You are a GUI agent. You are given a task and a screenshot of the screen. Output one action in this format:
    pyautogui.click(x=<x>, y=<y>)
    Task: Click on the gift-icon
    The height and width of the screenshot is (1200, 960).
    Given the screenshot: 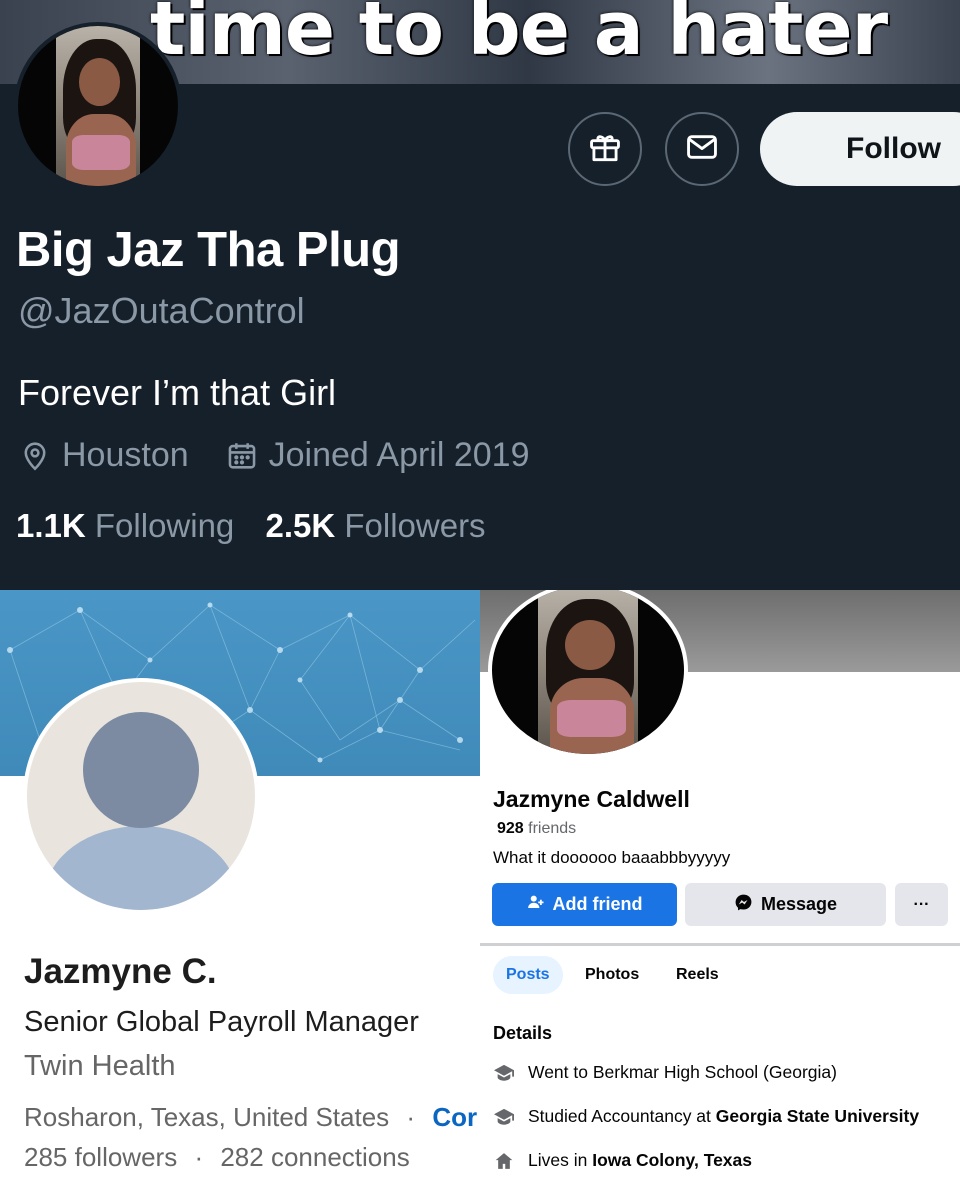 What is the action you would take?
    pyautogui.click(x=605, y=149)
    